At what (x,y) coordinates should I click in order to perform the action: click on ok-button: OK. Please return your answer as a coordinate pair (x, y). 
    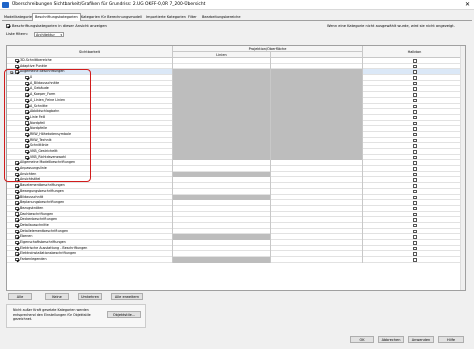
    Looking at the image, I should click on (362, 339).